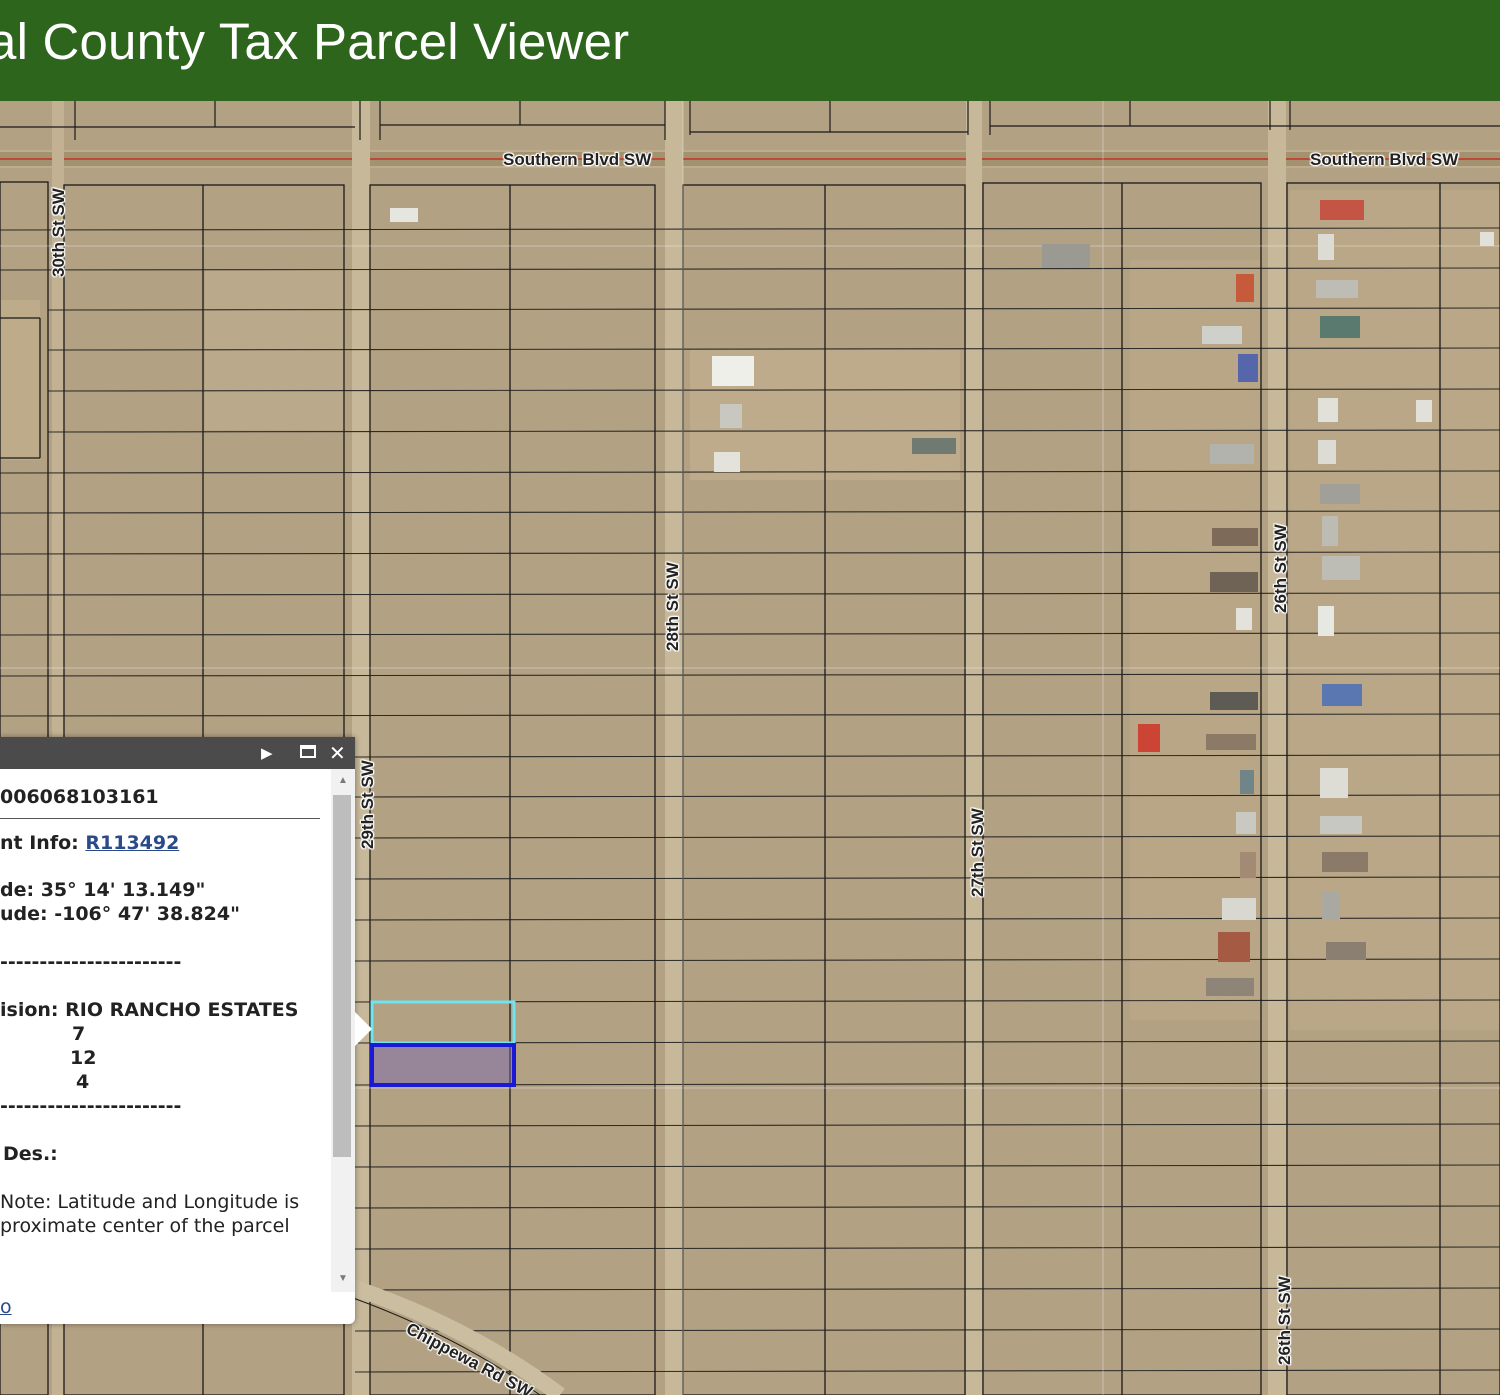 This screenshot has height=1395, width=1500. I want to click on road-label-27th-st: 27th St SW, so click(977, 852).